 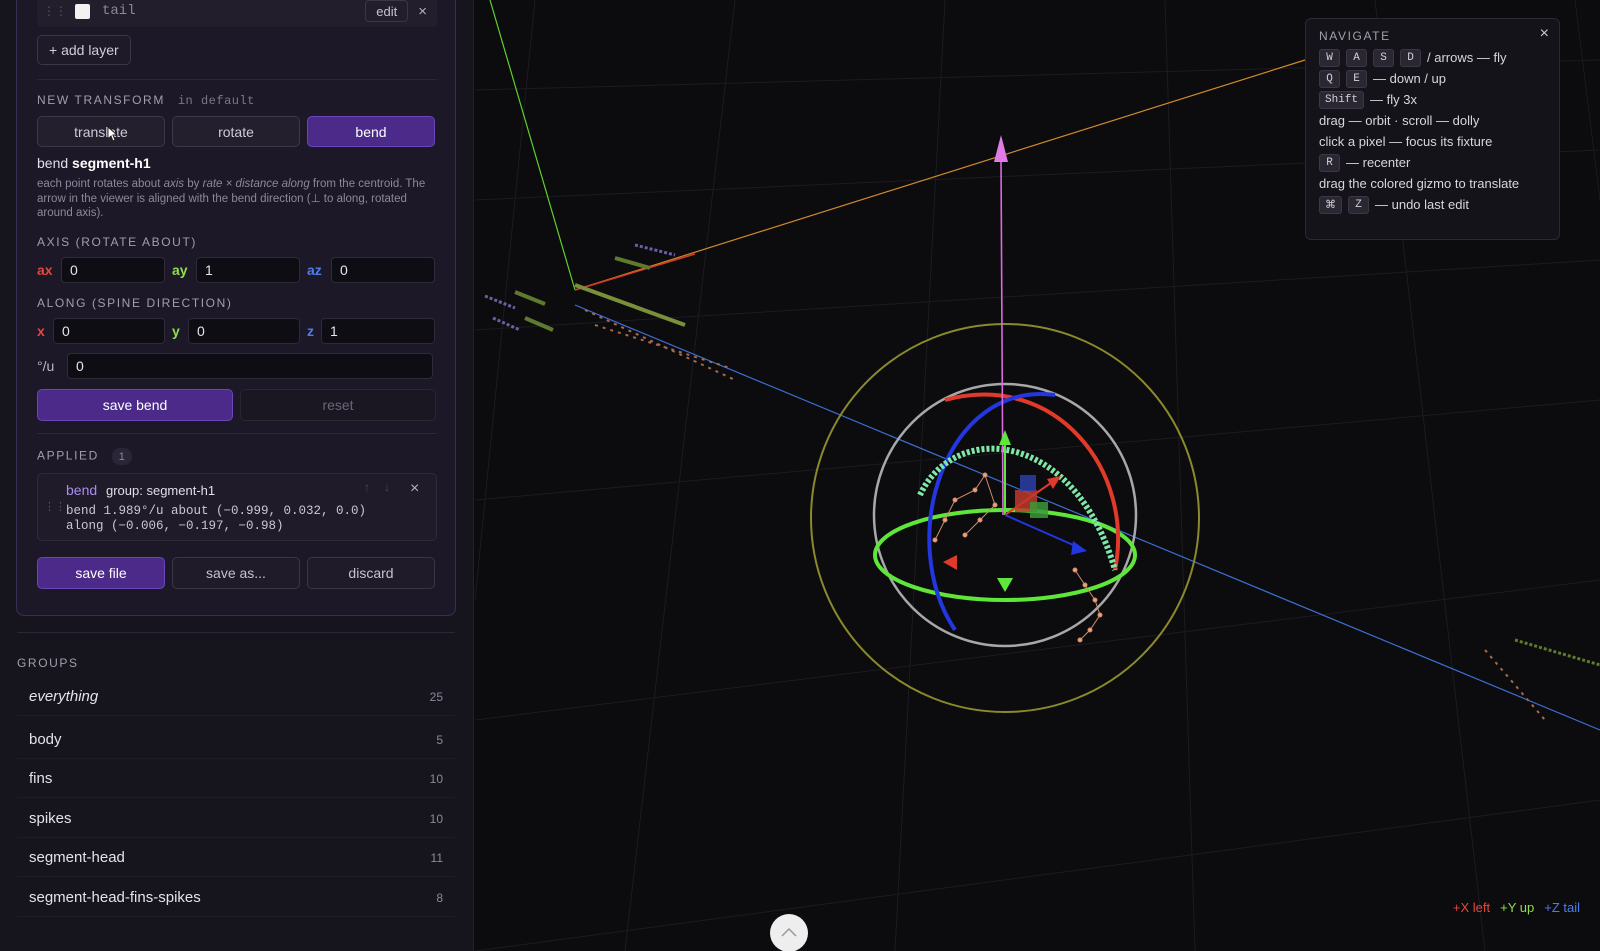 What do you see at coordinates (216, 511) in the screenshot?
I see `applied-detail-1: bend 1.989°/u about (−0.999, 0.032, 0.0)` at bounding box center [216, 511].